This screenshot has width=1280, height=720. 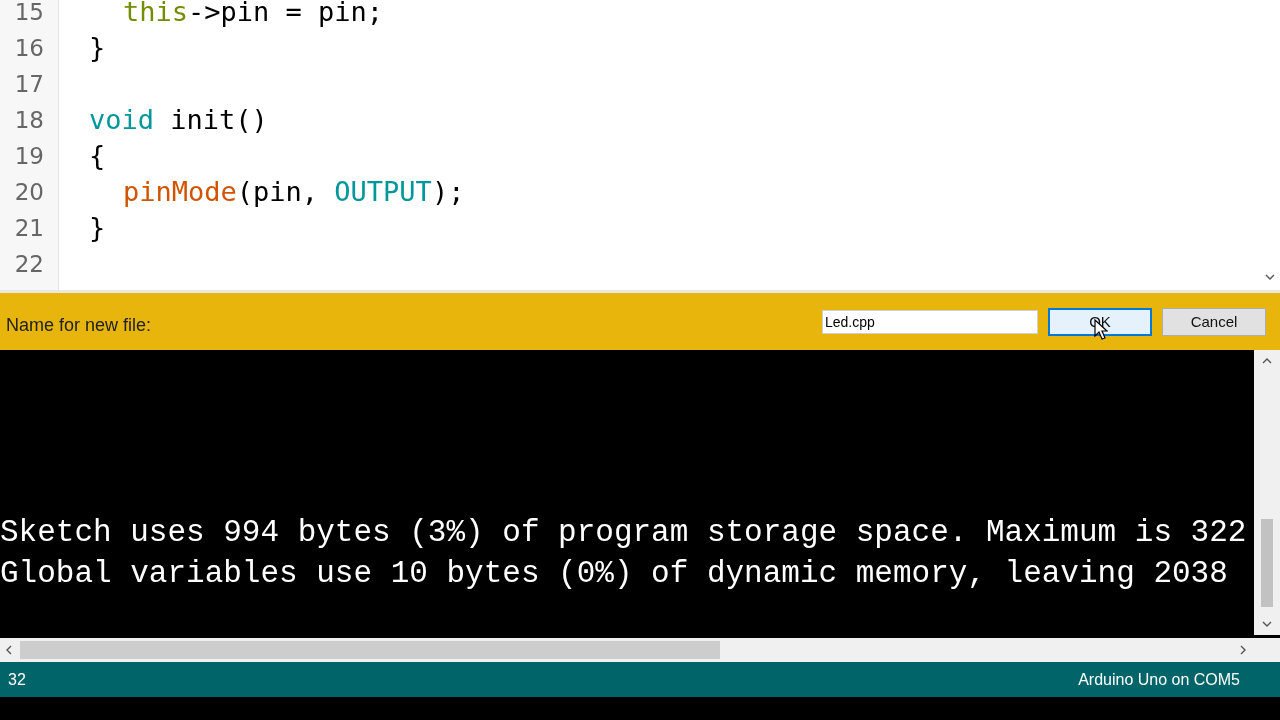 I want to click on scroll-up-icon, so click(x=1267, y=361).